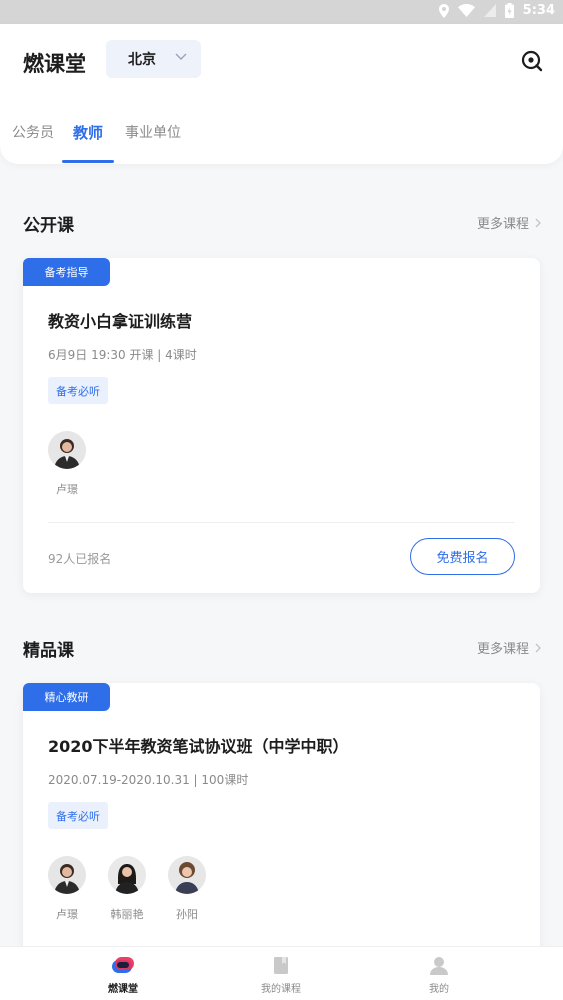 The image size is (563, 1000). Describe the element at coordinates (181, 56) in the screenshot. I see `chevron-down-icon` at that location.